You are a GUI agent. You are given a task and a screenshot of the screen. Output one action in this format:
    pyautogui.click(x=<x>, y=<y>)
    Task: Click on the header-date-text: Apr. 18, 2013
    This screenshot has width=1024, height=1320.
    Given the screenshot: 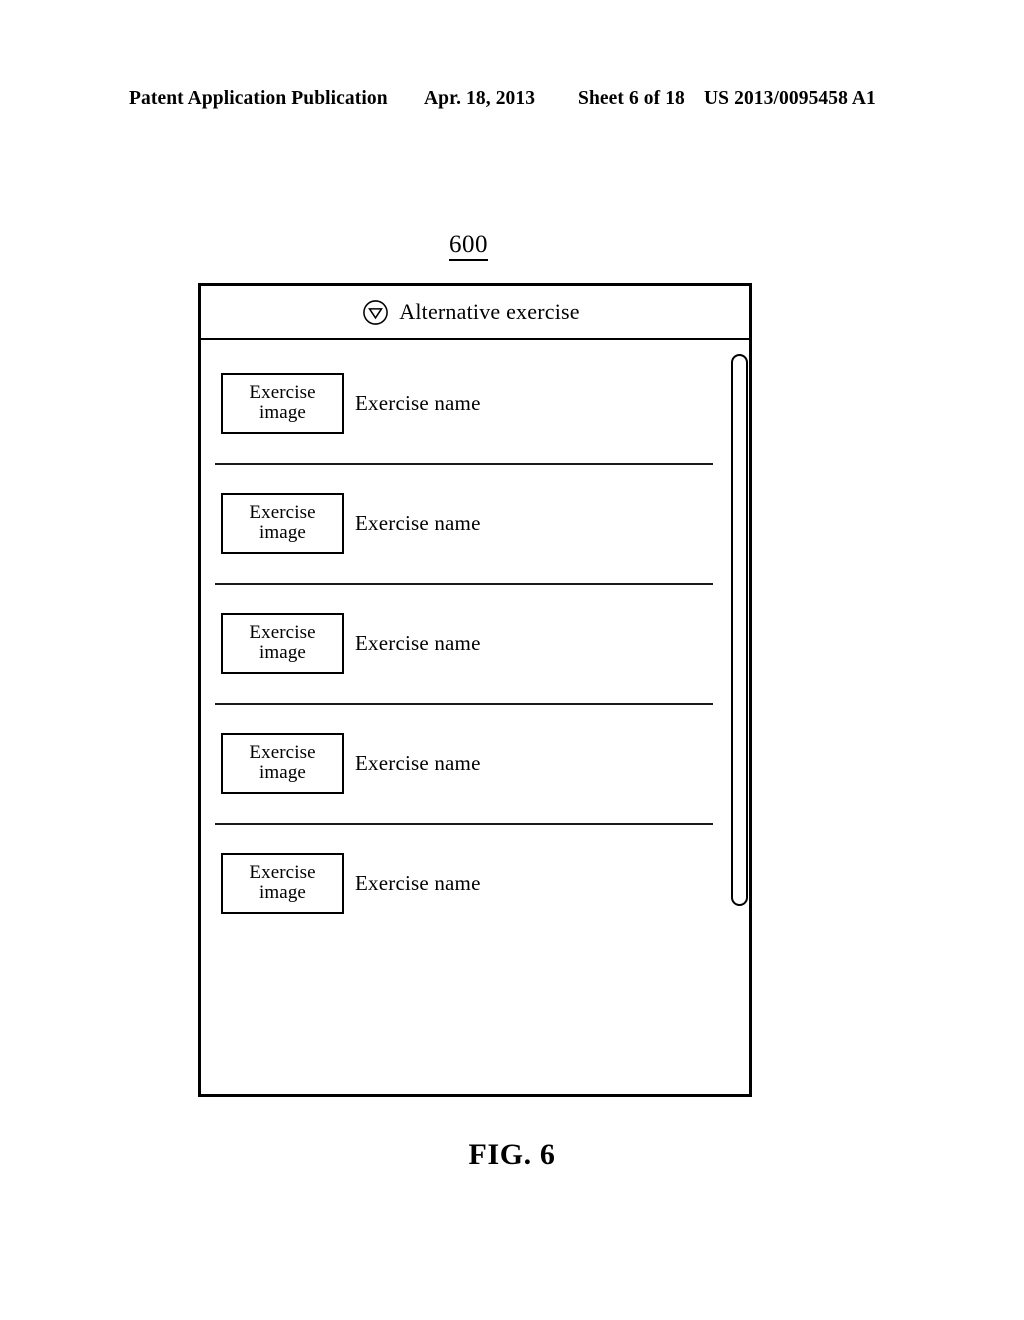 What is the action you would take?
    pyautogui.click(x=480, y=98)
    